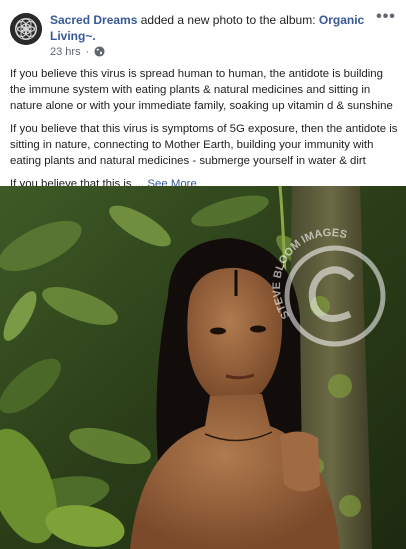 This screenshot has width=406, height=549. What do you see at coordinates (386, 18) in the screenshot?
I see `ellipsis-icon: •••` at bounding box center [386, 18].